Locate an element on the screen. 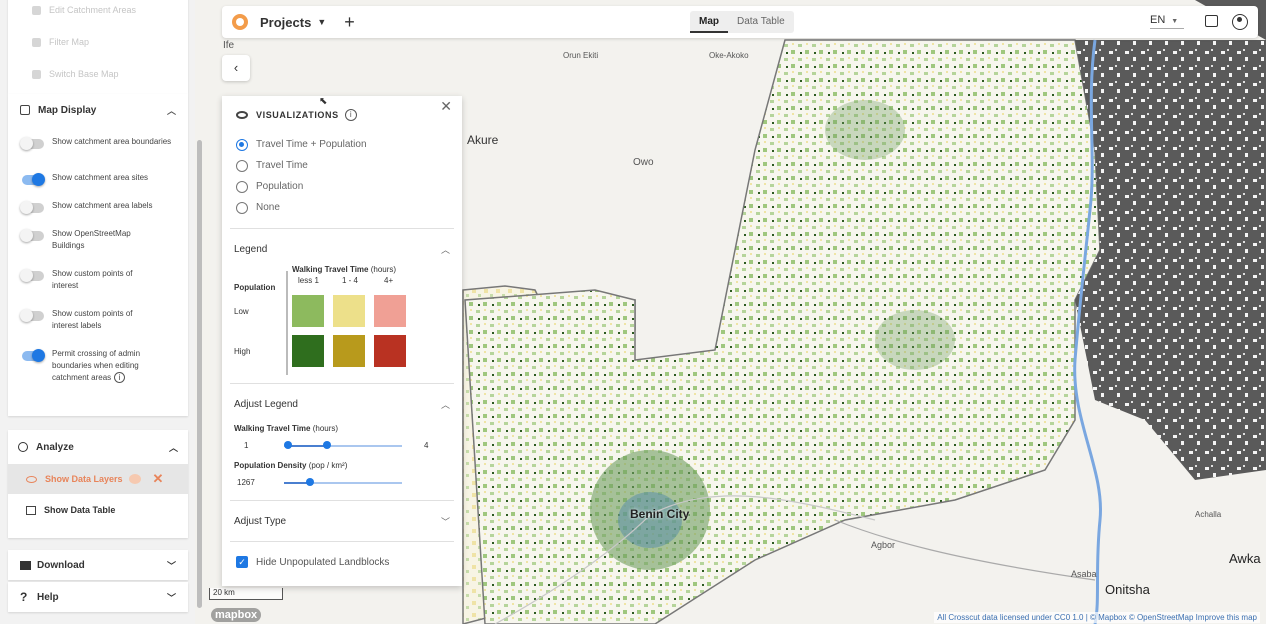 The height and width of the screenshot is (624, 1266). toggle-custom-poi is located at coordinates (32, 275).